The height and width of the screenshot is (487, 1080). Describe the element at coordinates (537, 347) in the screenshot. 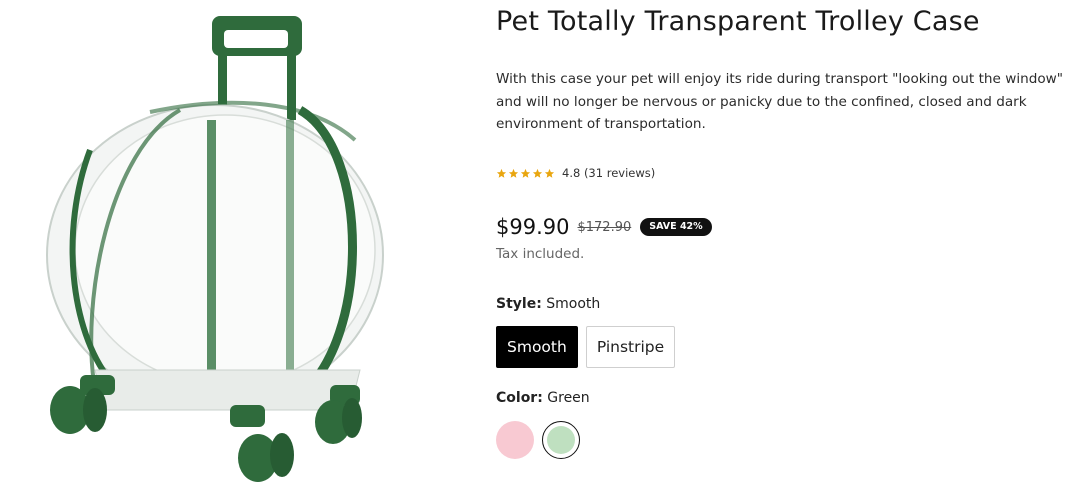

I see `style-option-smooth: Smooth` at that location.